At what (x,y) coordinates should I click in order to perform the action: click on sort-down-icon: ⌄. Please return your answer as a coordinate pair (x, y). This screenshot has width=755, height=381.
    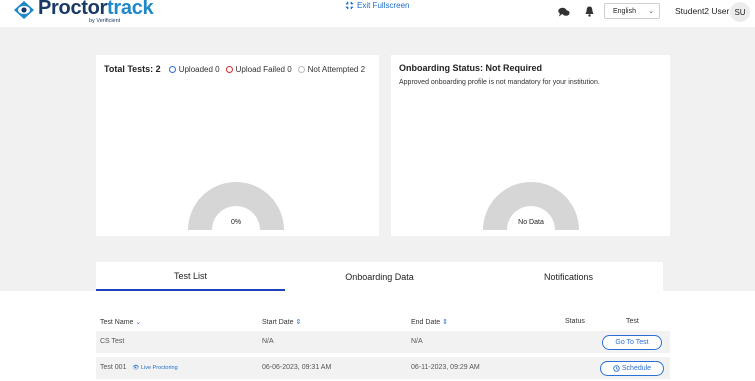
    Looking at the image, I should click on (138, 322).